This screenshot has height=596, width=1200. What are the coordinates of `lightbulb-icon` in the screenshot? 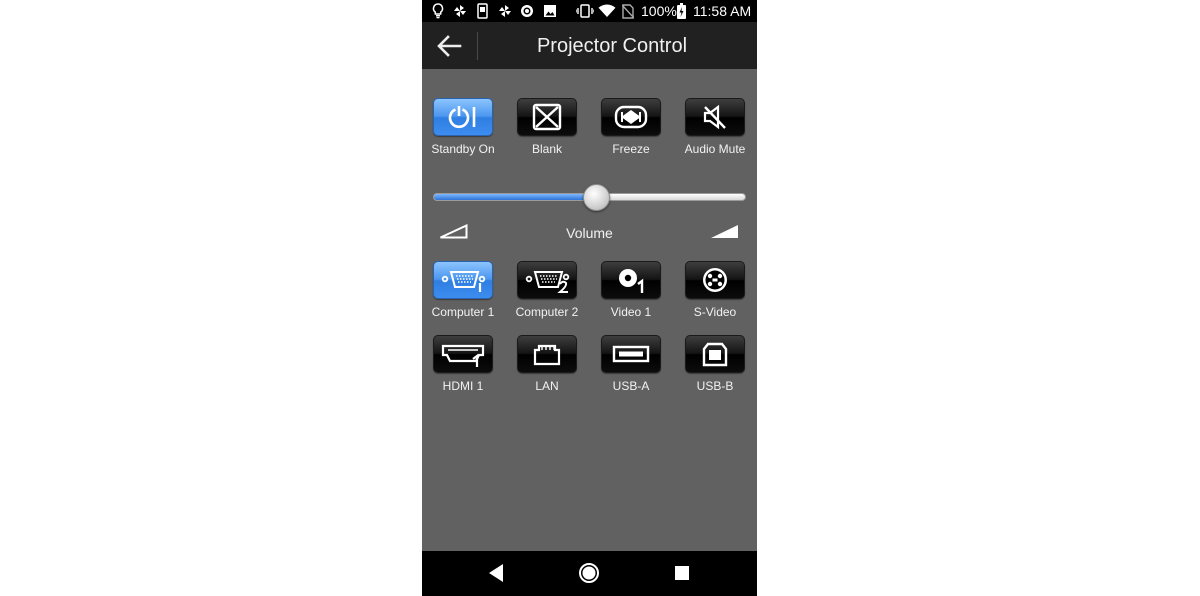 It's located at (438, 11).